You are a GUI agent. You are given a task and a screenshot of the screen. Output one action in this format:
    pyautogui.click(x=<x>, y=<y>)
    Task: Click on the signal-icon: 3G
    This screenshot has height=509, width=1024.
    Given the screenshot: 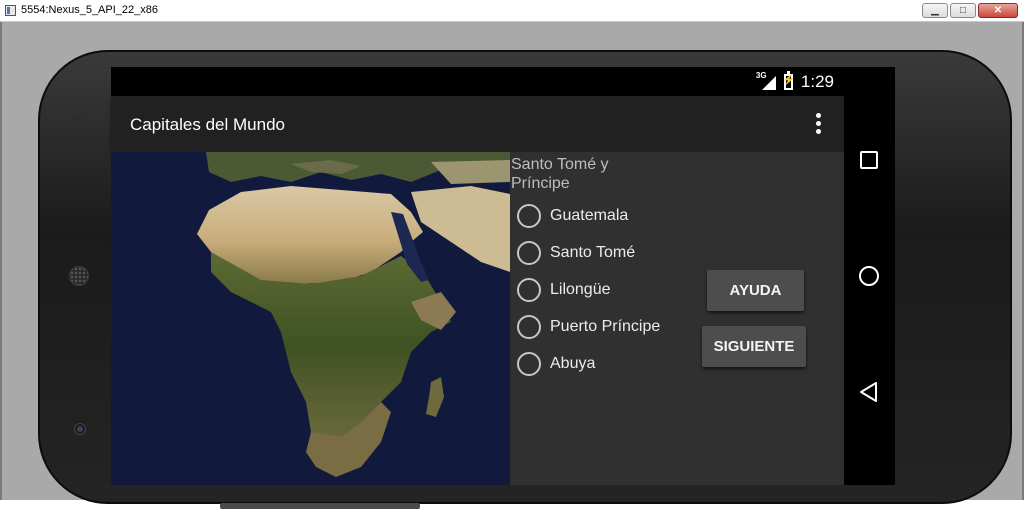 What is the action you would take?
    pyautogui.click(x=766, y=80)
    